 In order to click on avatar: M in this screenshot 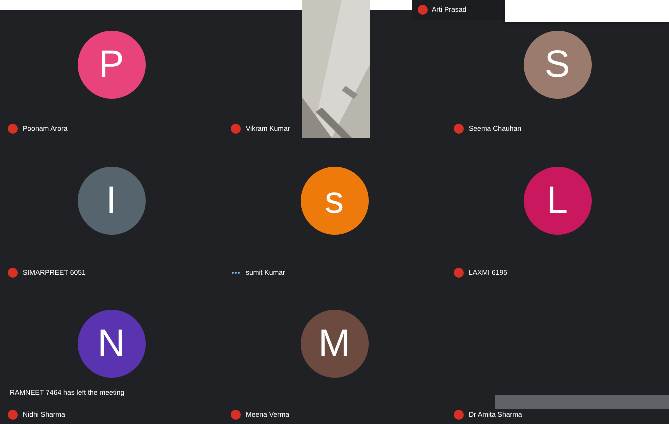, I will do `click(334, 344)`.